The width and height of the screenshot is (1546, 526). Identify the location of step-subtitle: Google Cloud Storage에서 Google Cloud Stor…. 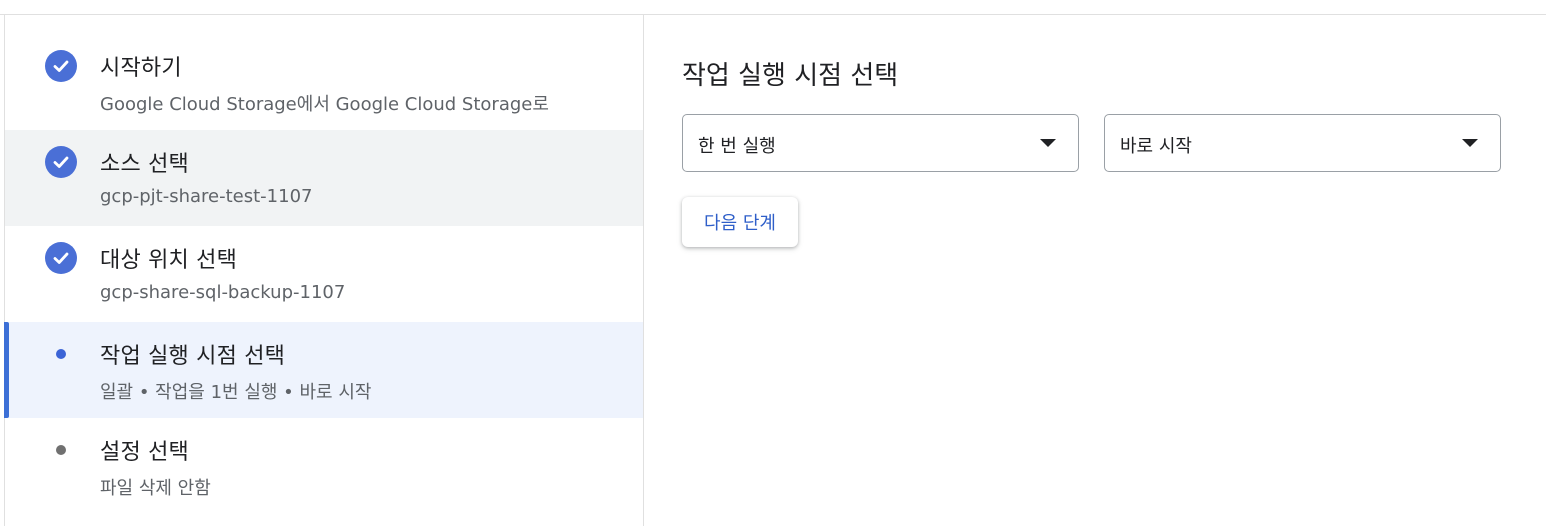
(324, 104).